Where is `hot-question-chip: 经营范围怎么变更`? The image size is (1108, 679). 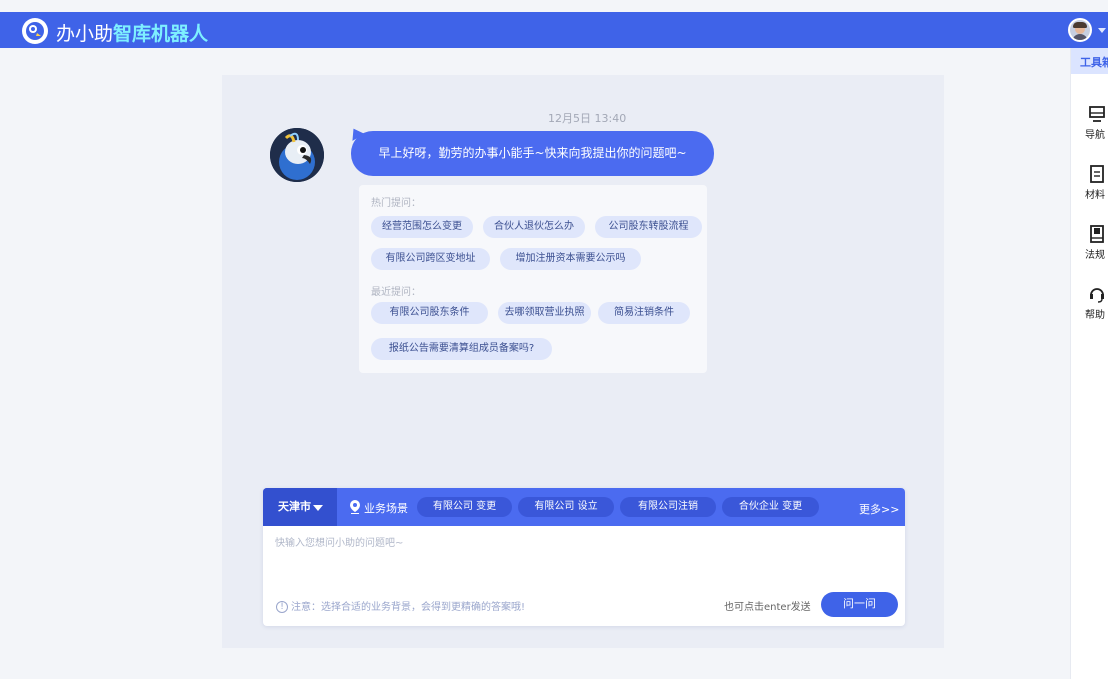 hot-question-chip: 经营范围怎么变更 is located at coordinates (422, 227).